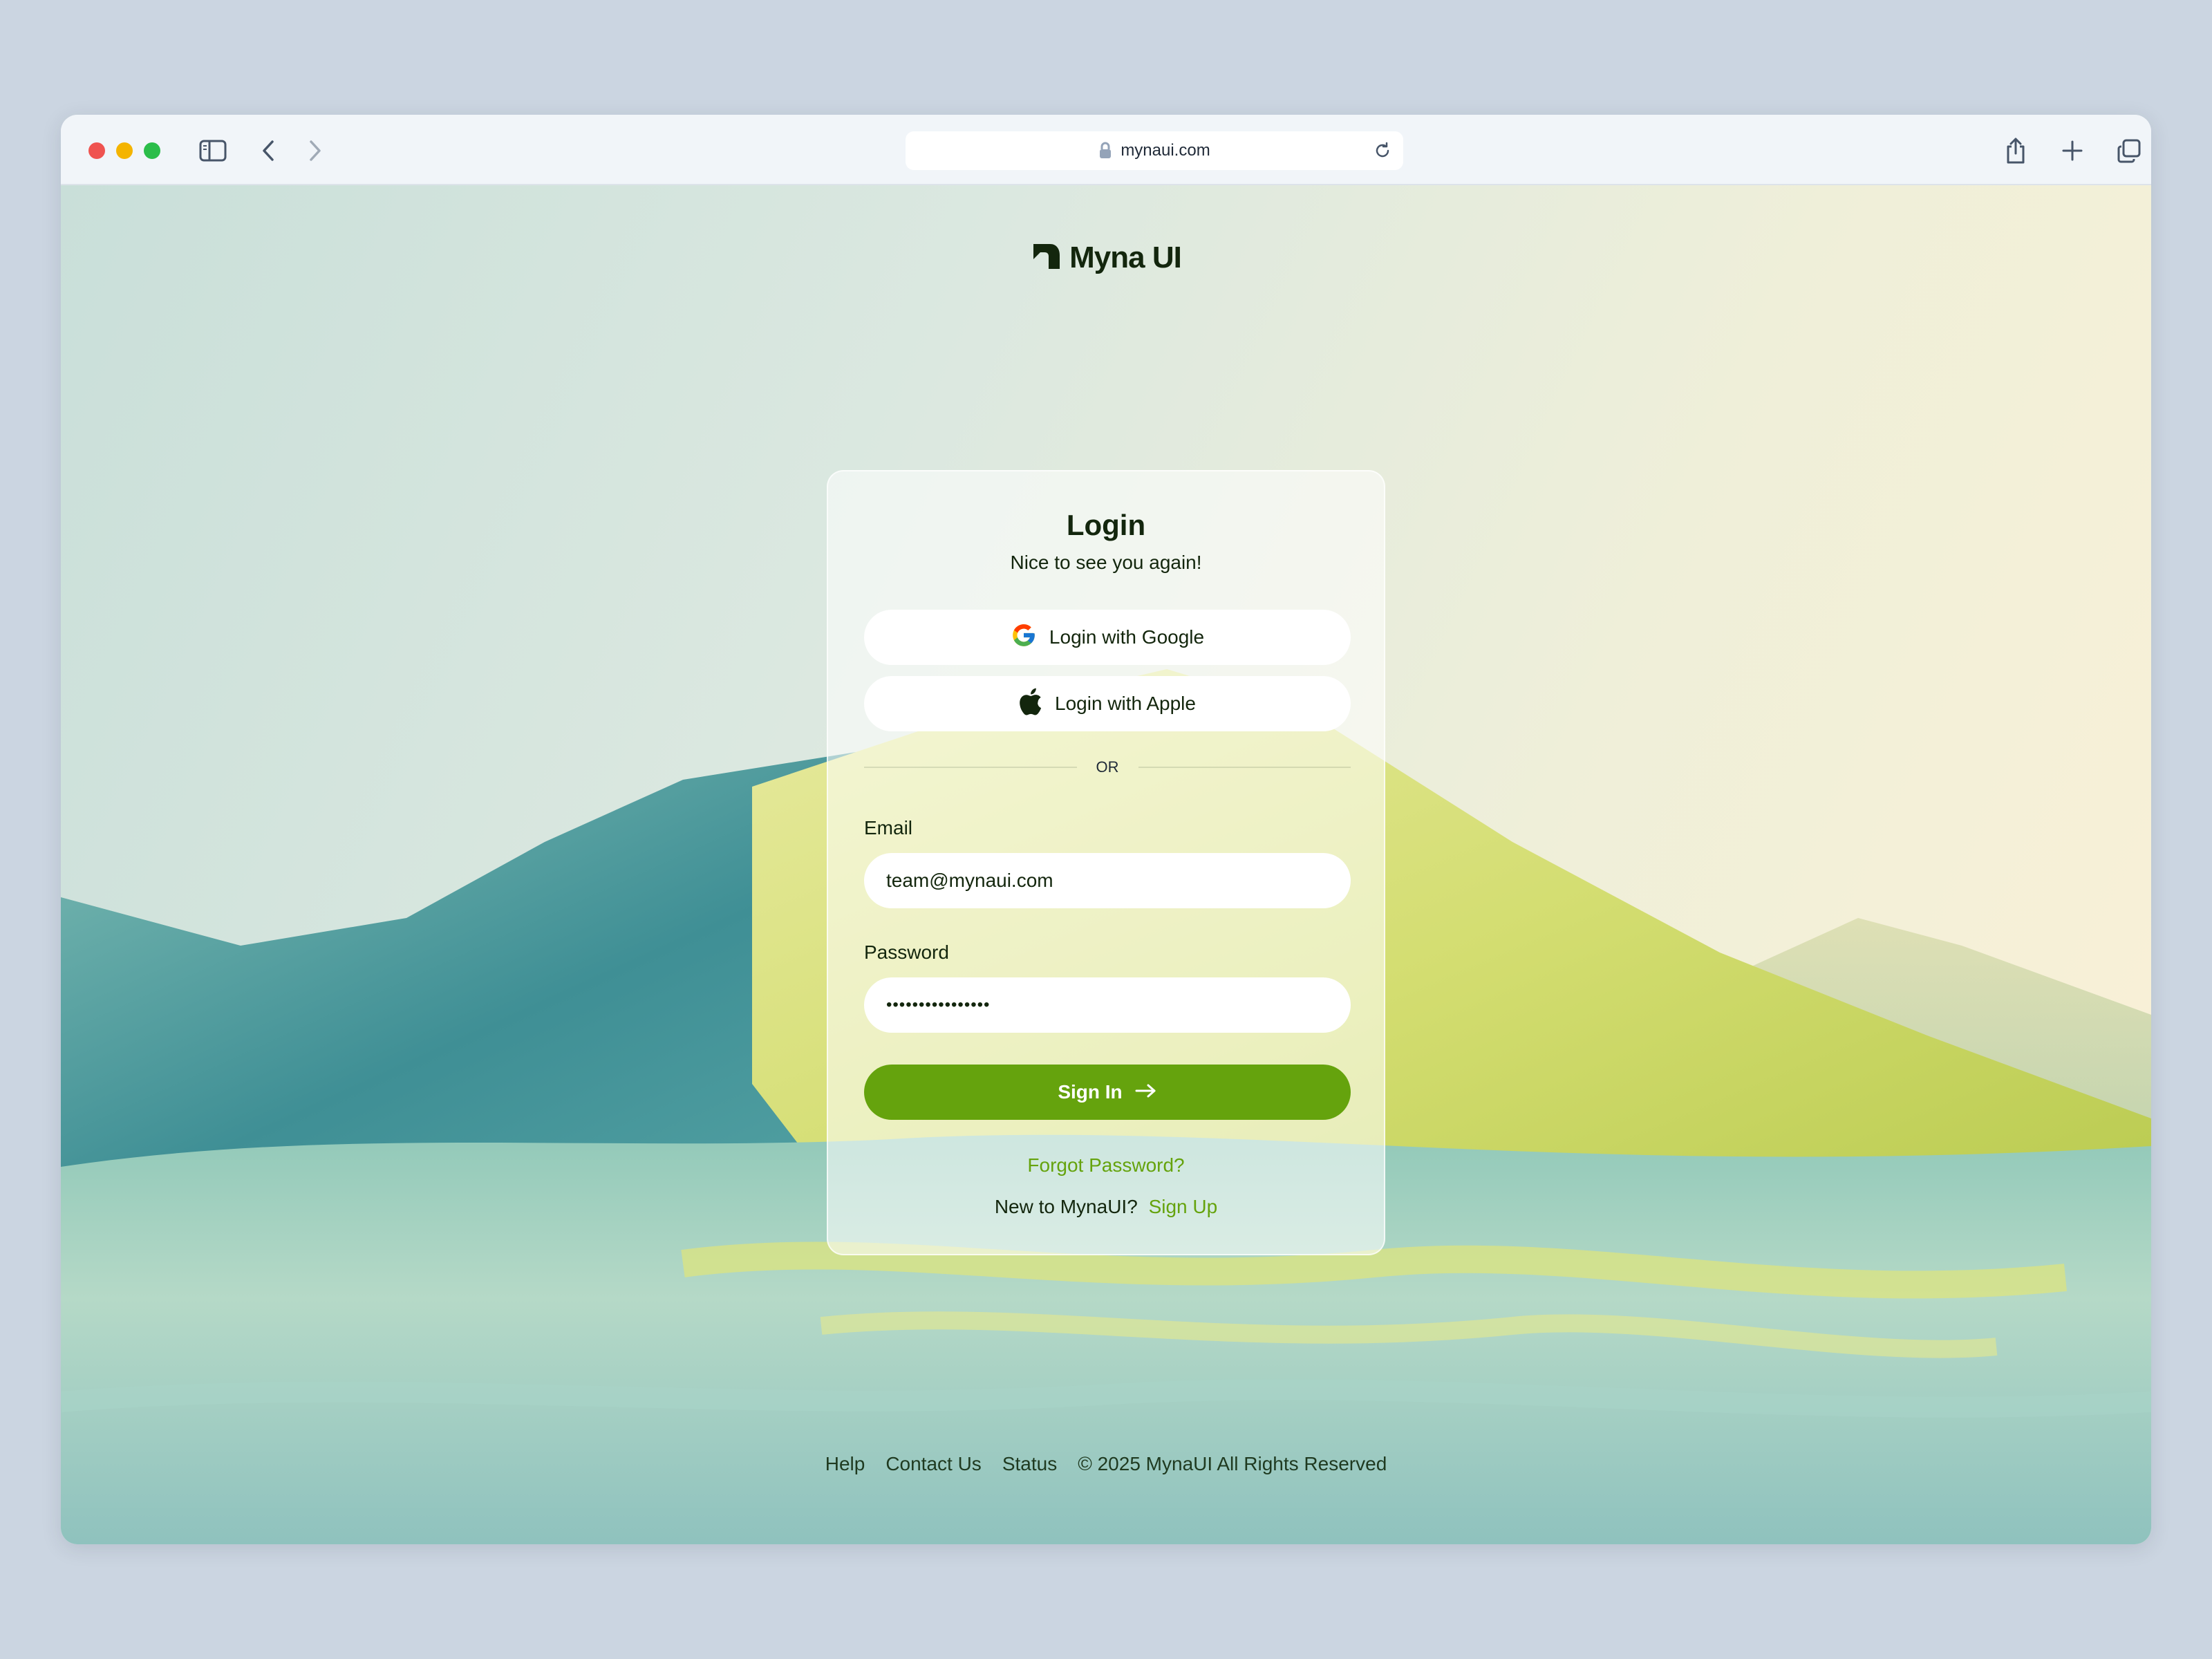  What do you see at coordinates (938, 1004) in the screenshot?
I see `password-value: ••••••••••••••••` at bounding box center [938, 1004].